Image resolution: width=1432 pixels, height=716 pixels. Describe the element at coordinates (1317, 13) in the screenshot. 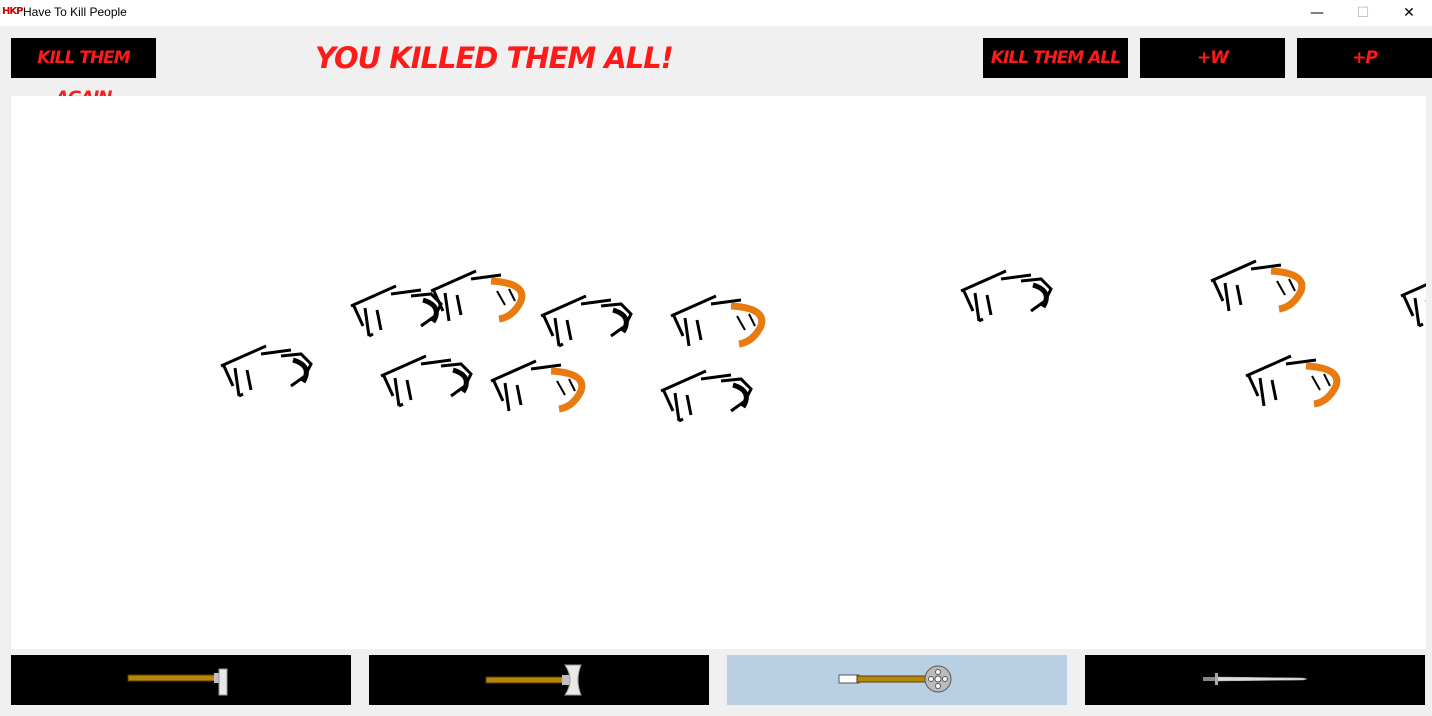

I see `minimize-button: —` at that location.